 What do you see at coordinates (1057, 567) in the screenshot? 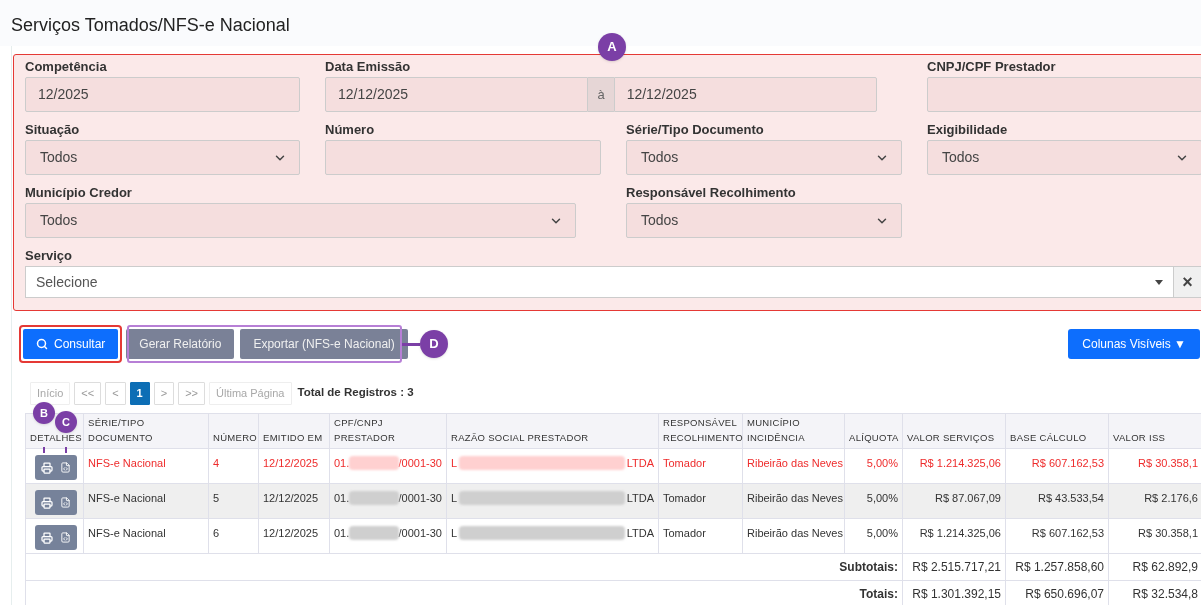
I see `summary-cell: R$ 1.257.858,60` at bounding box center [1057, 567].